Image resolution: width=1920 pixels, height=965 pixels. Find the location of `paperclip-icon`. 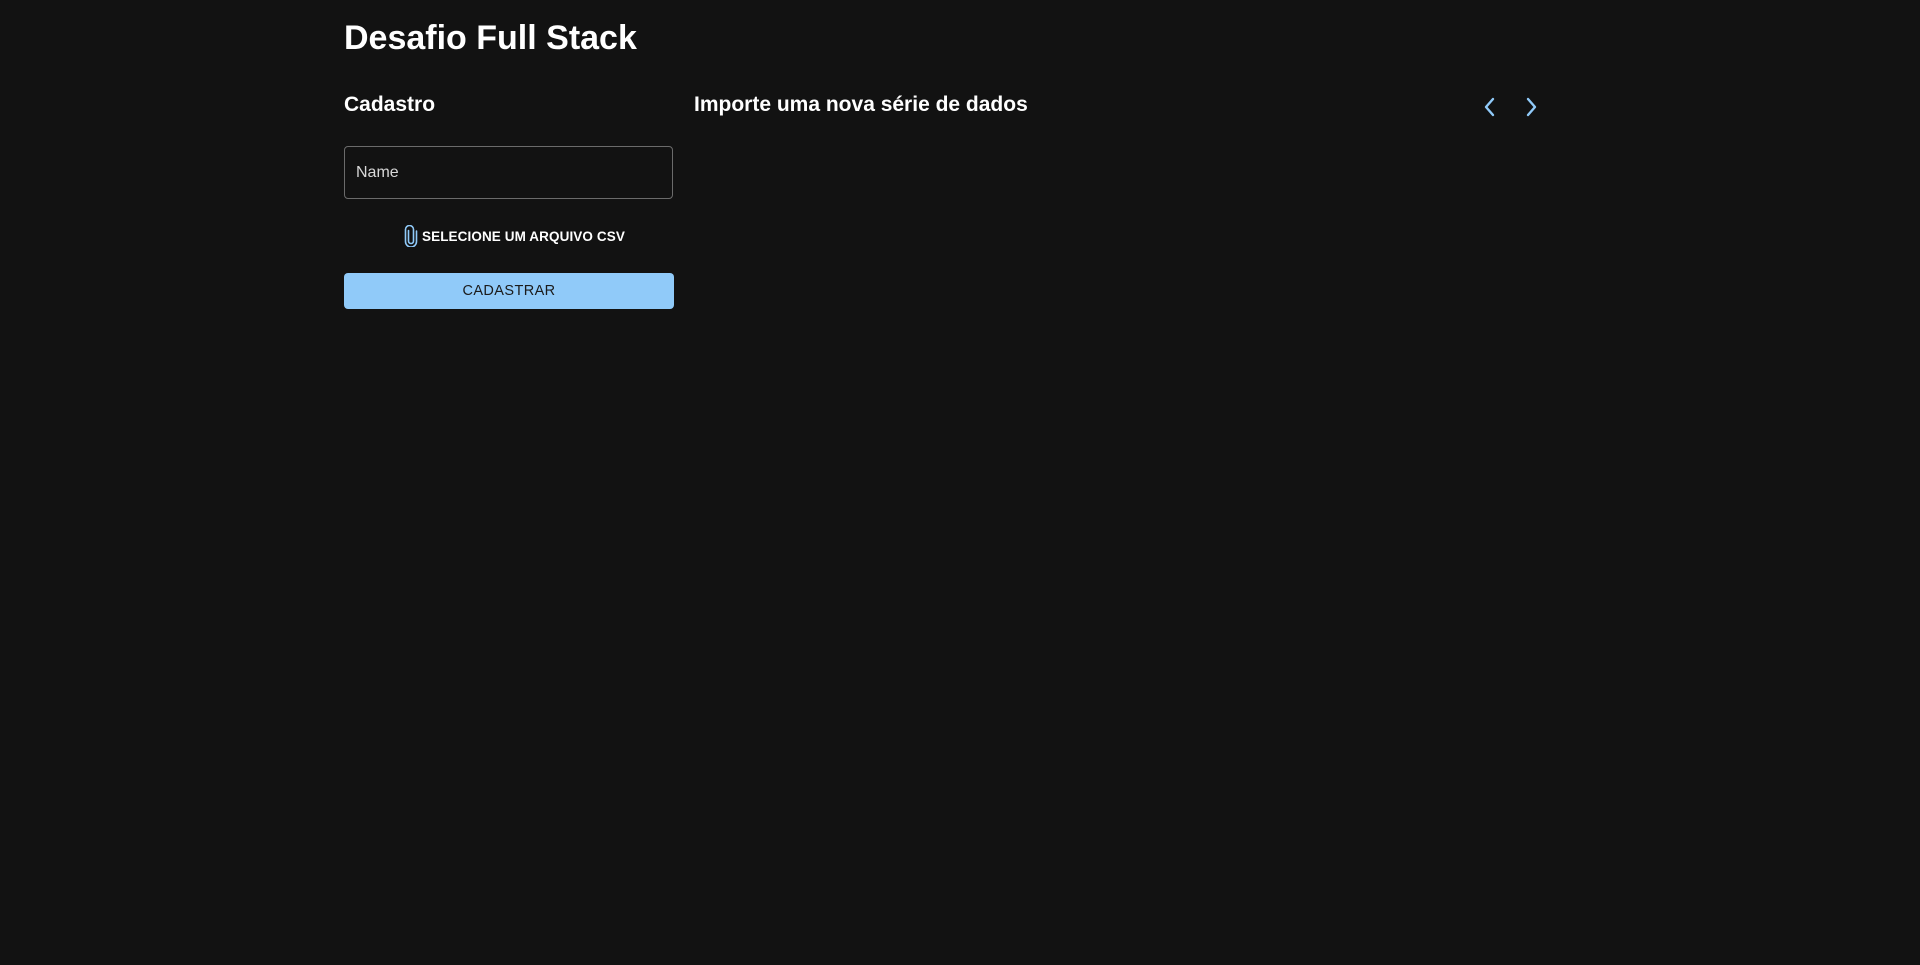

paperclip-icon is located at coordinates (411, 236).